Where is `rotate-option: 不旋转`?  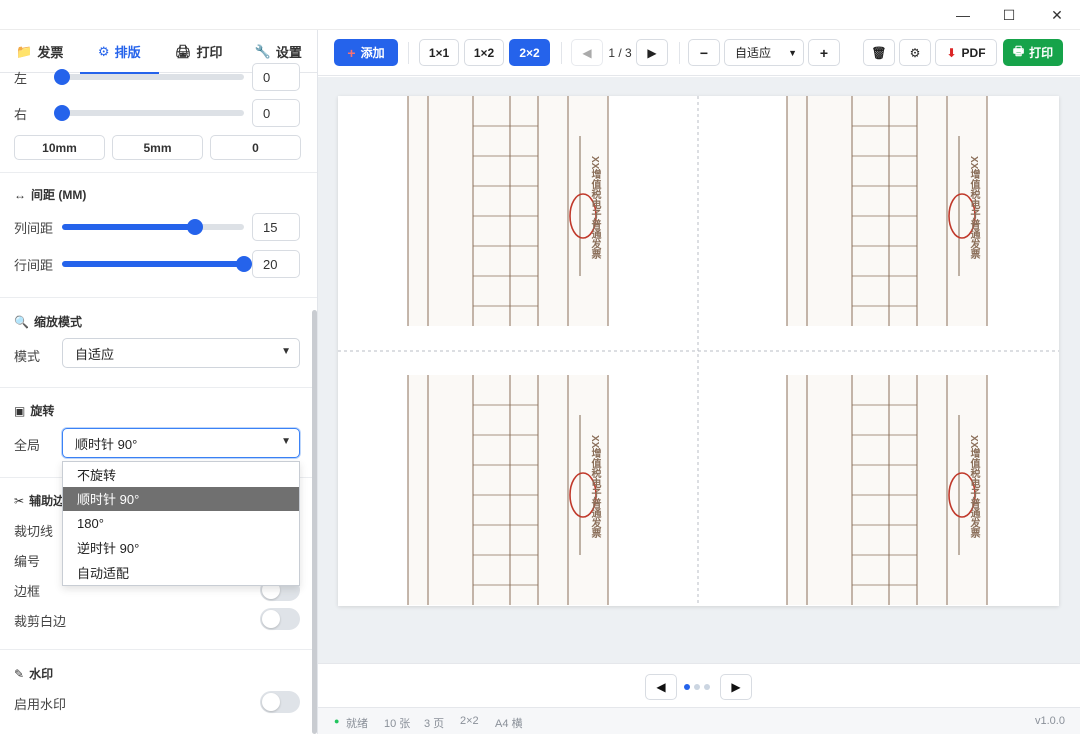
rotate-option: 不旋转 is located at coordinates (181, 474).